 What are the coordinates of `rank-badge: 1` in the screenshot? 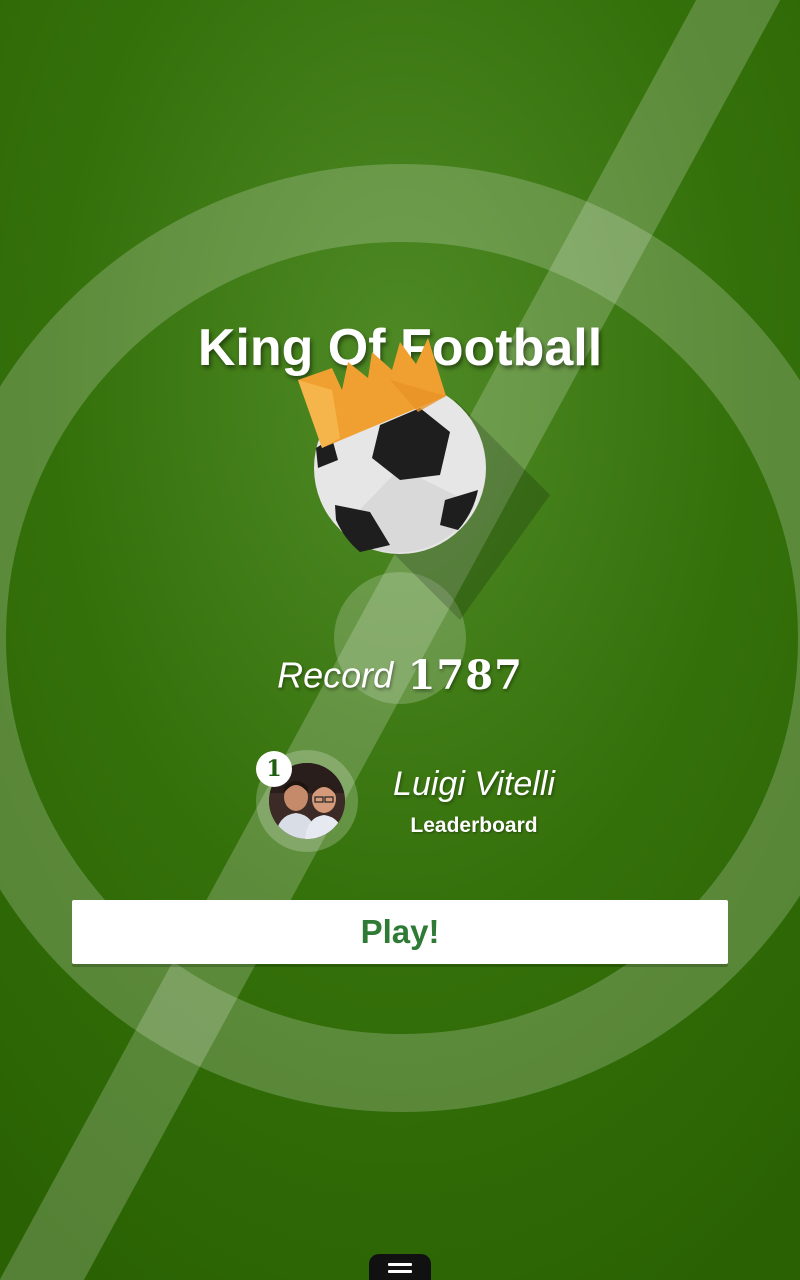 It's located at (274, 769).